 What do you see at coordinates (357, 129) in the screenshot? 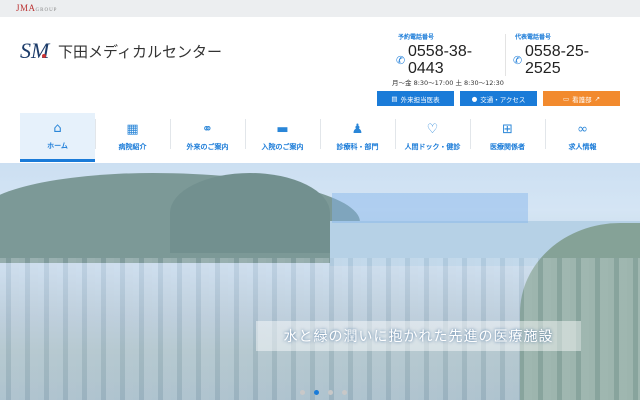
I see `doctor-icon: ♟` at bounding box center [357, 129].